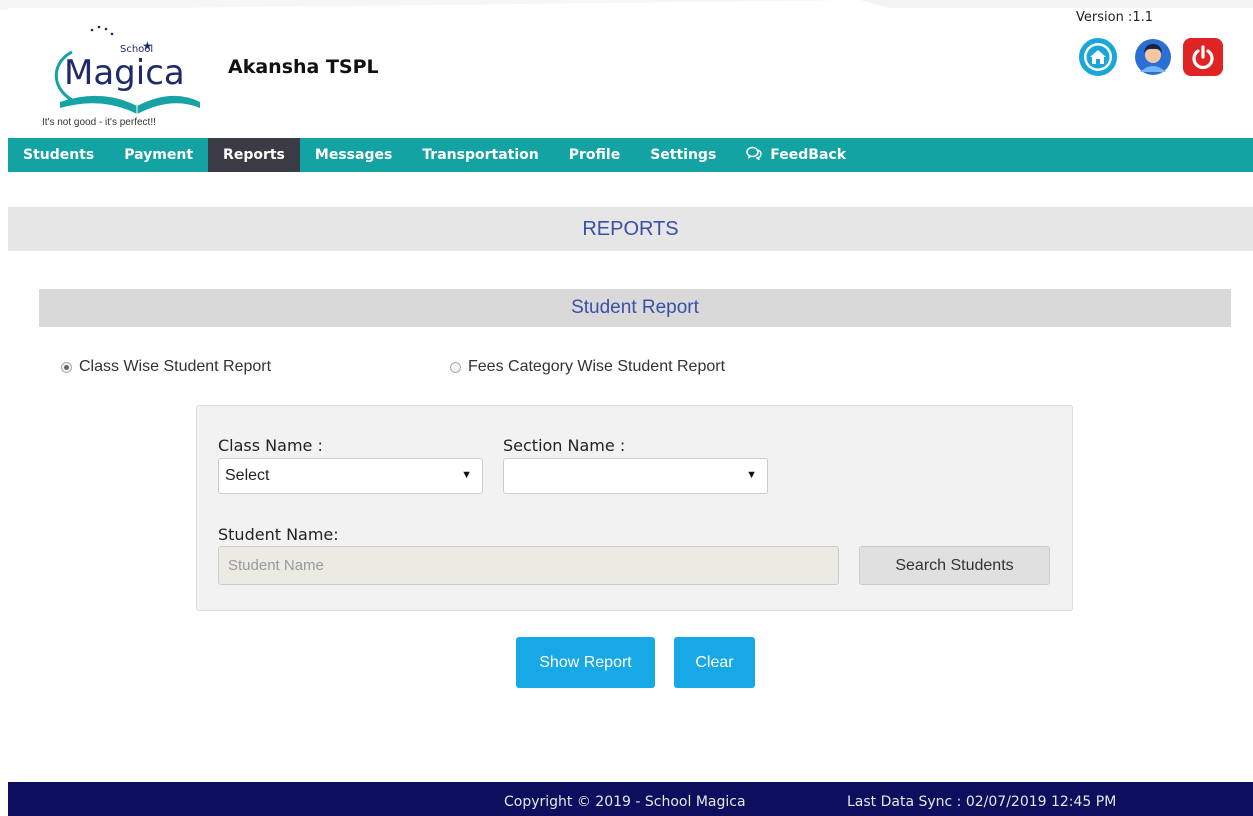 This screenshot has width=1253, height=816. I want to click on svg-text: School, so click(136, 49).